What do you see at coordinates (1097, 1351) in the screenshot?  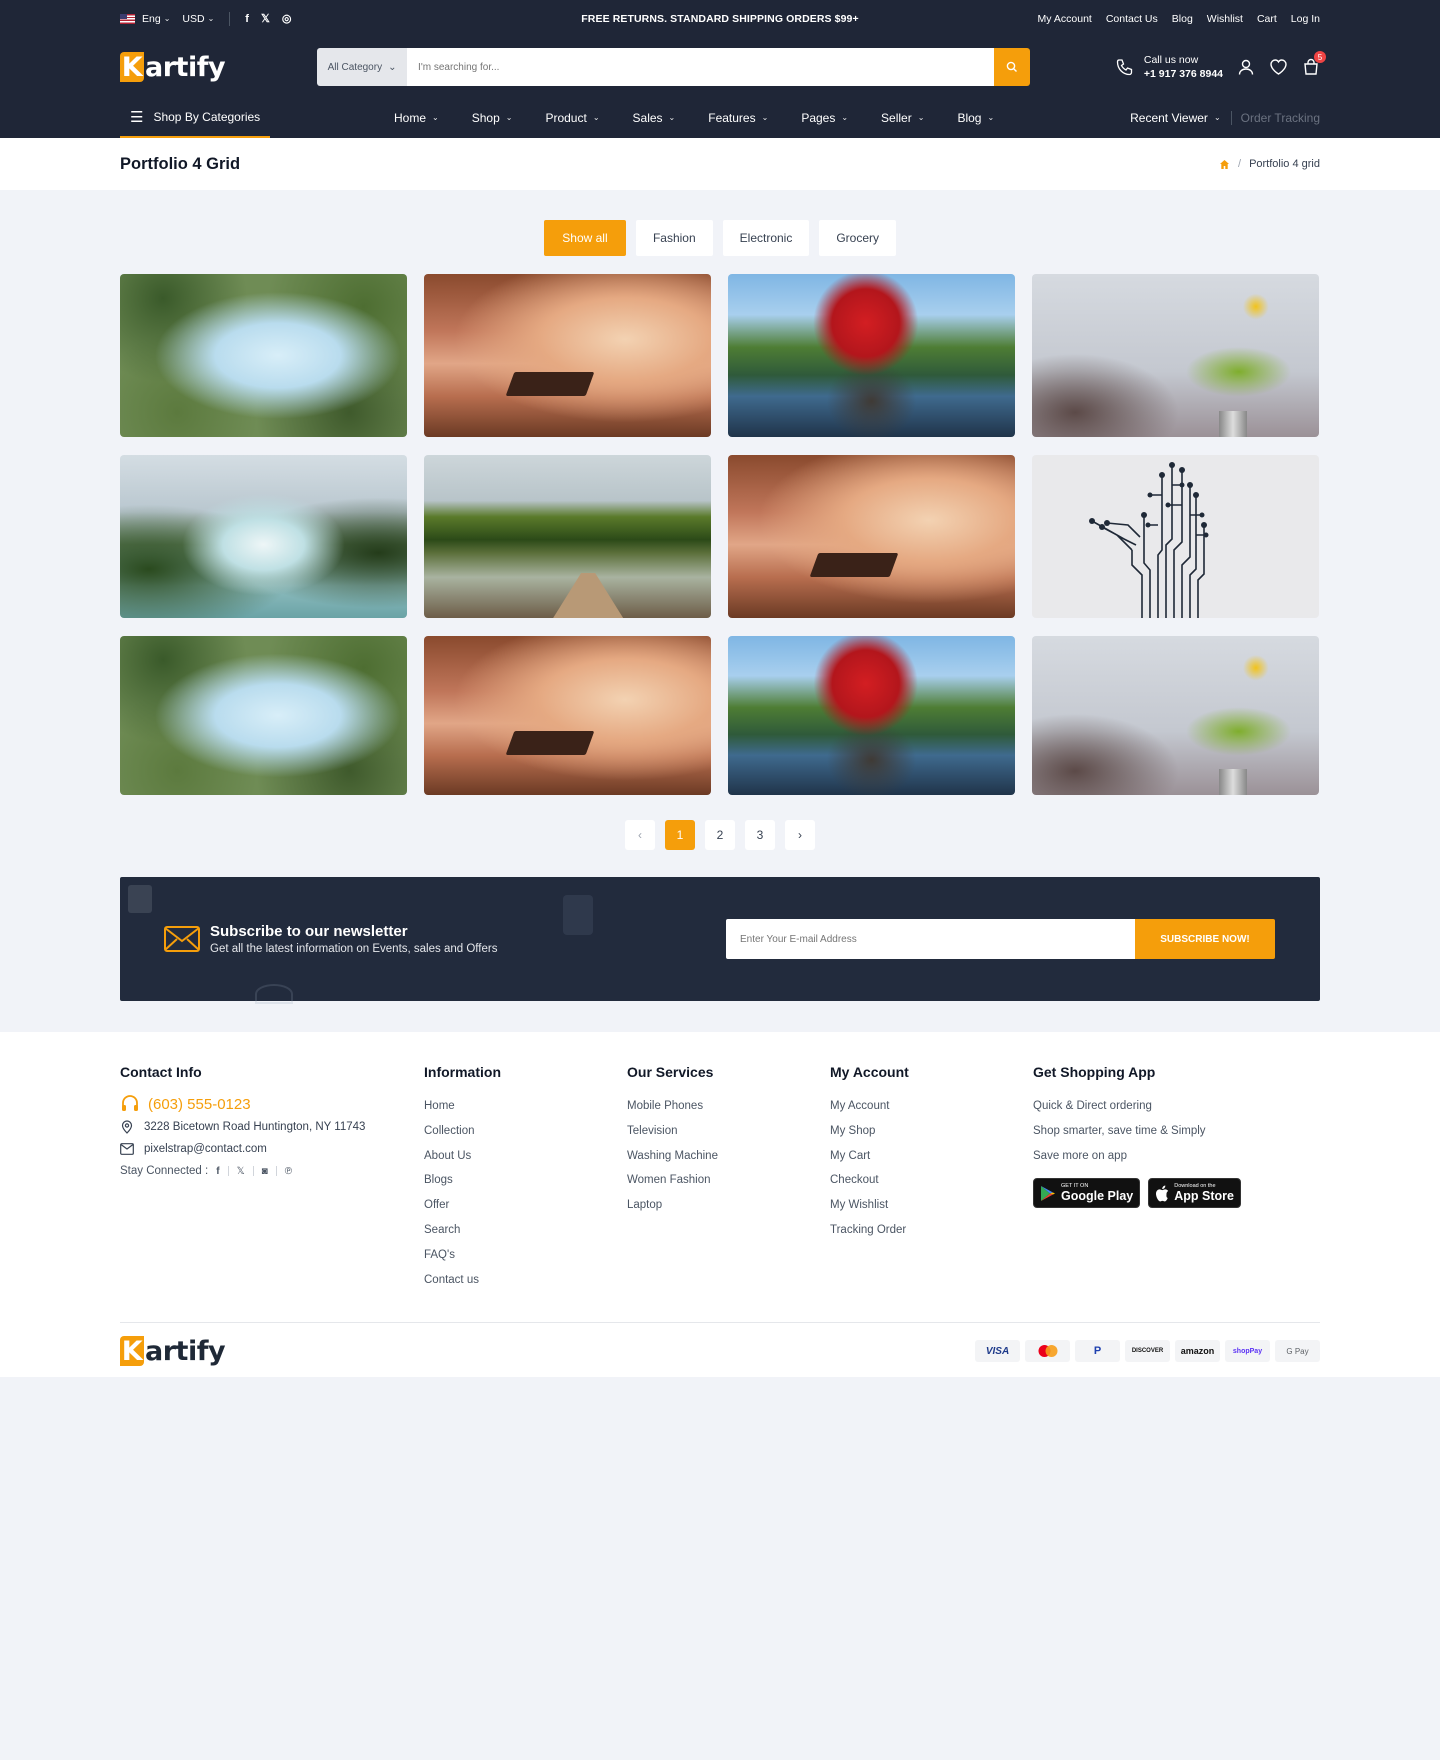 I see `paypal-icon: P` at bounding box center [1097, 1351].